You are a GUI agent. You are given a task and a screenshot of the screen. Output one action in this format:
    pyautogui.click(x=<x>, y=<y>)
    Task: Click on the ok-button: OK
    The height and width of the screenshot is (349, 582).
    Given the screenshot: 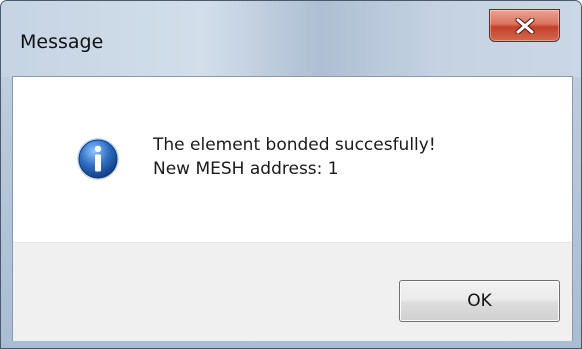 What is the action you would take?
    pyautogui.click(x=479, y=301)
    